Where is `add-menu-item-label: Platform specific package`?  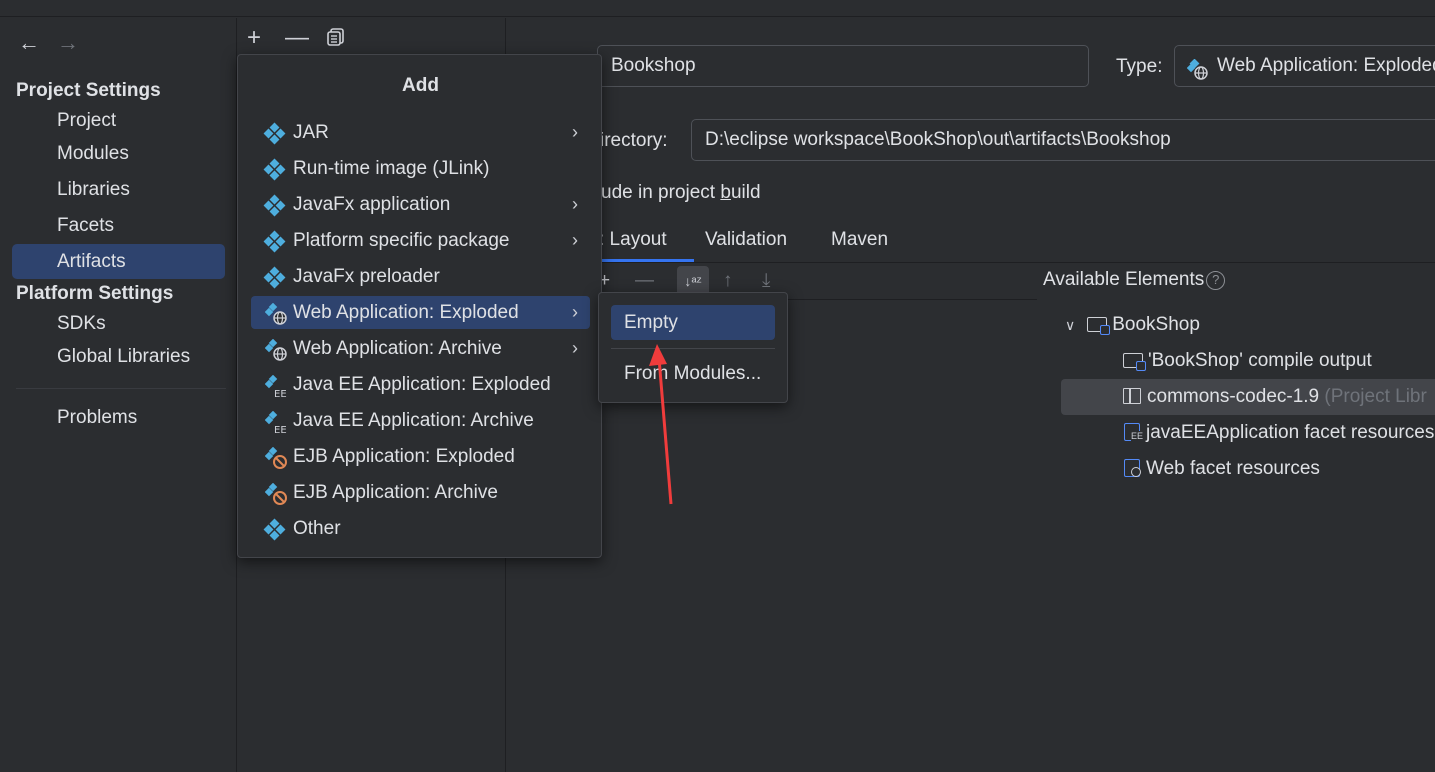 add-menu-item-label: Platform specific package is located at coordinates (401, 240).